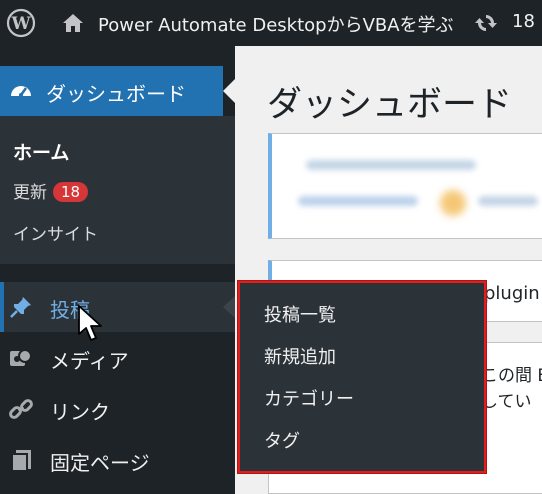  I want to click on house-icon, so click(73, 23).